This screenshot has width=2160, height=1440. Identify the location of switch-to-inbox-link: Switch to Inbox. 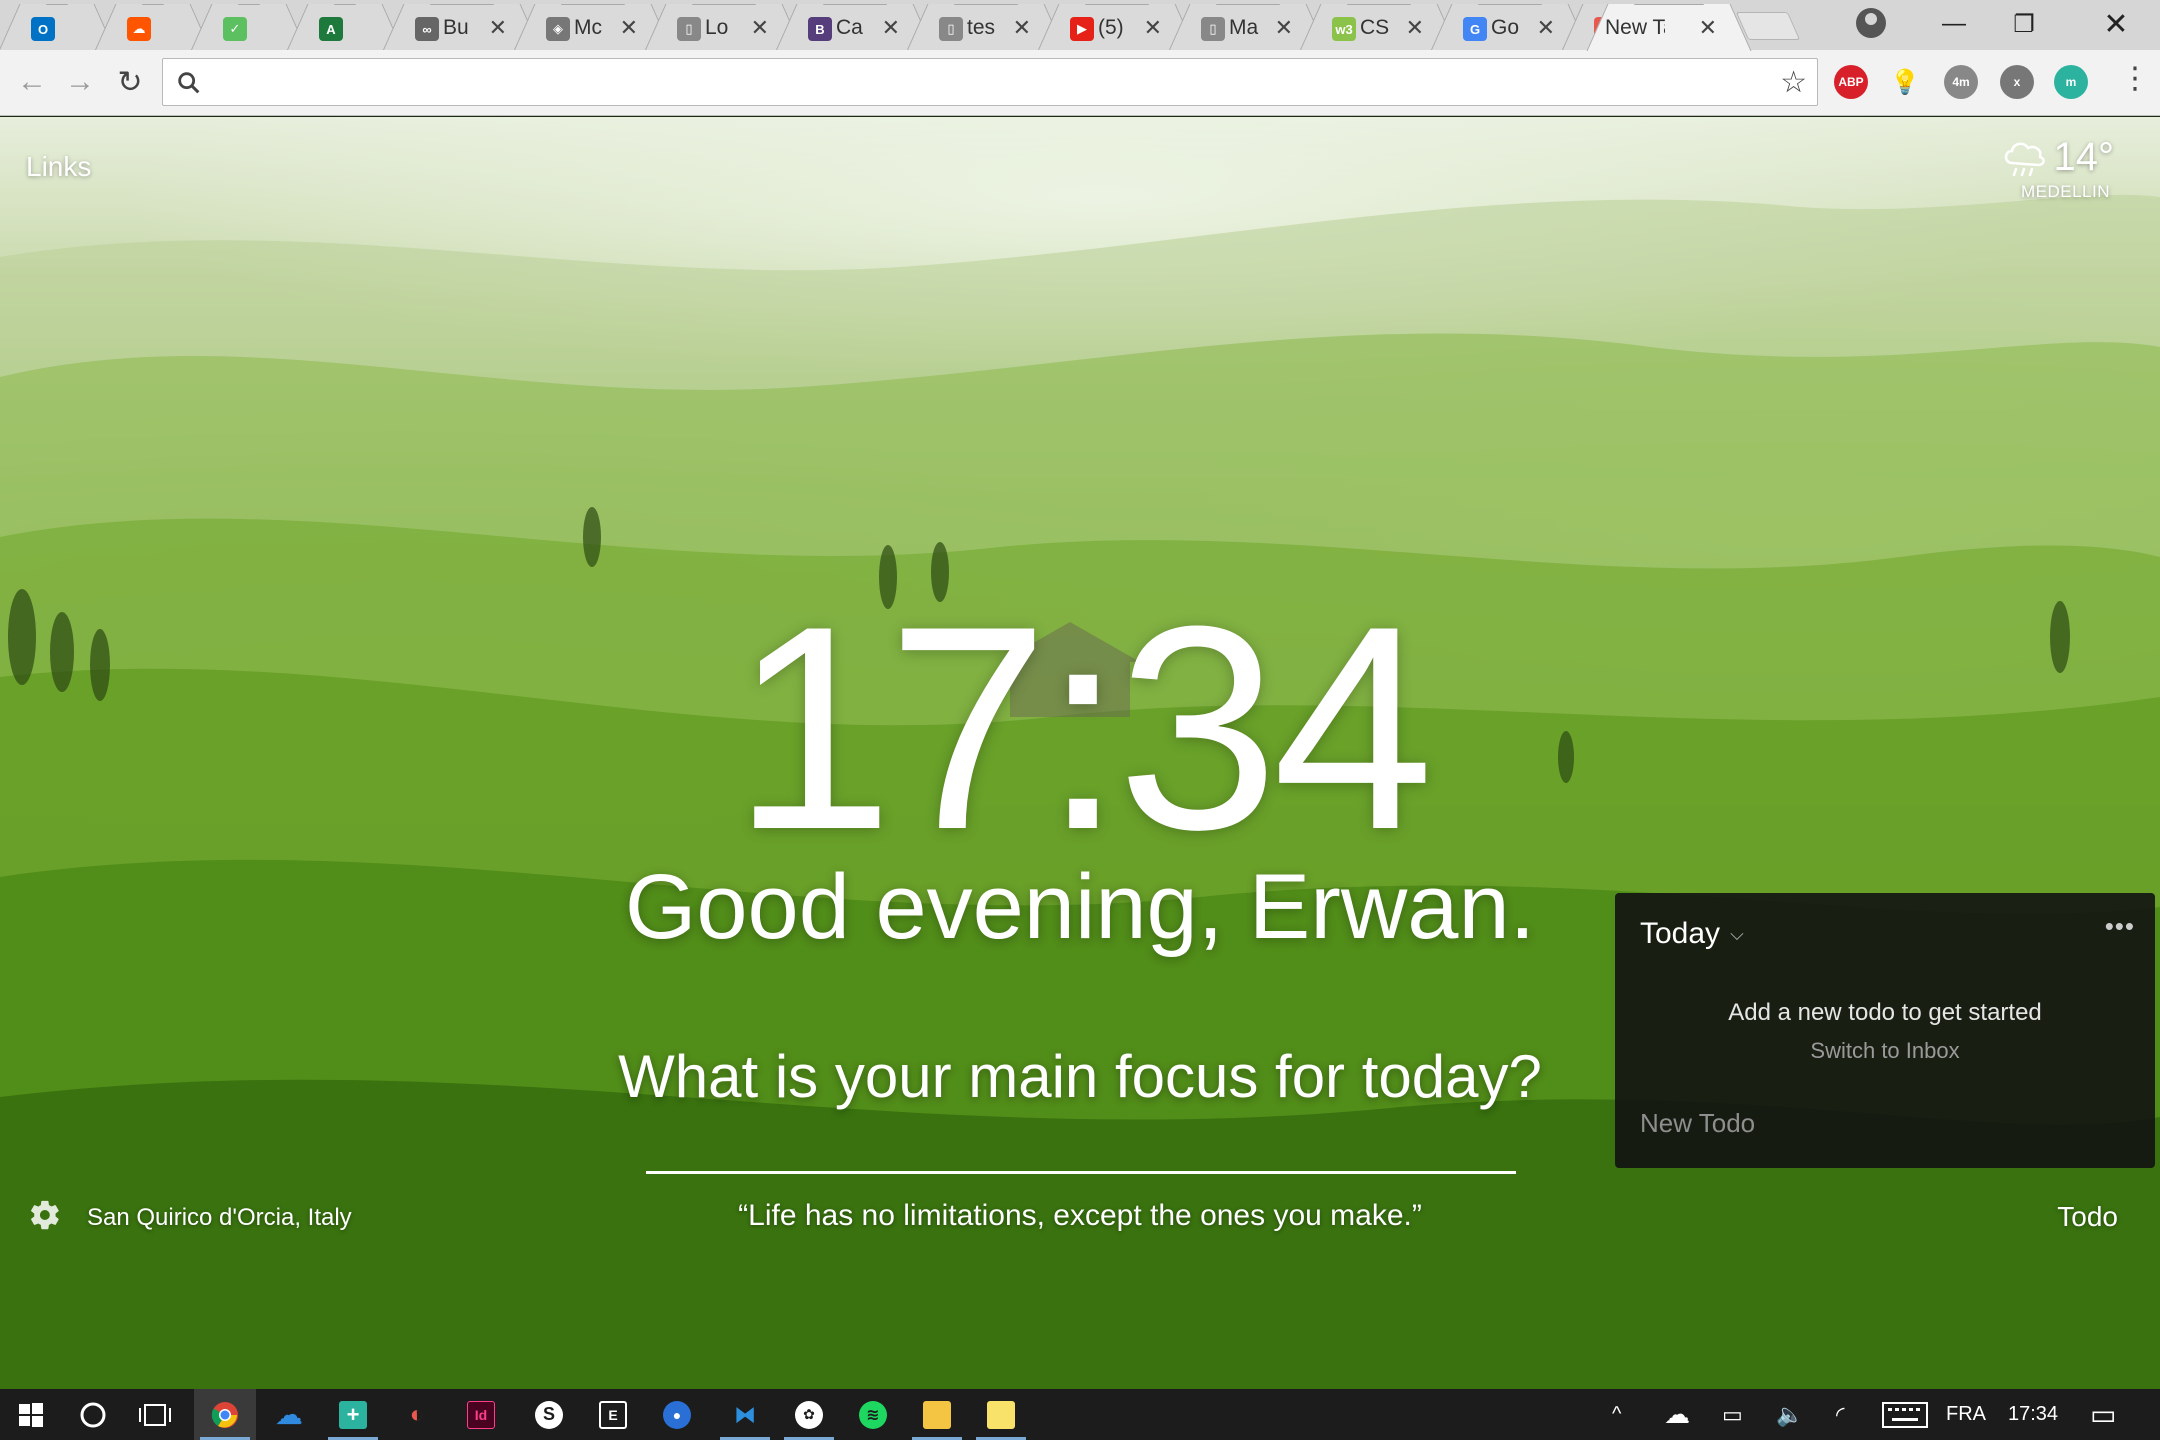
(1885, 1051).